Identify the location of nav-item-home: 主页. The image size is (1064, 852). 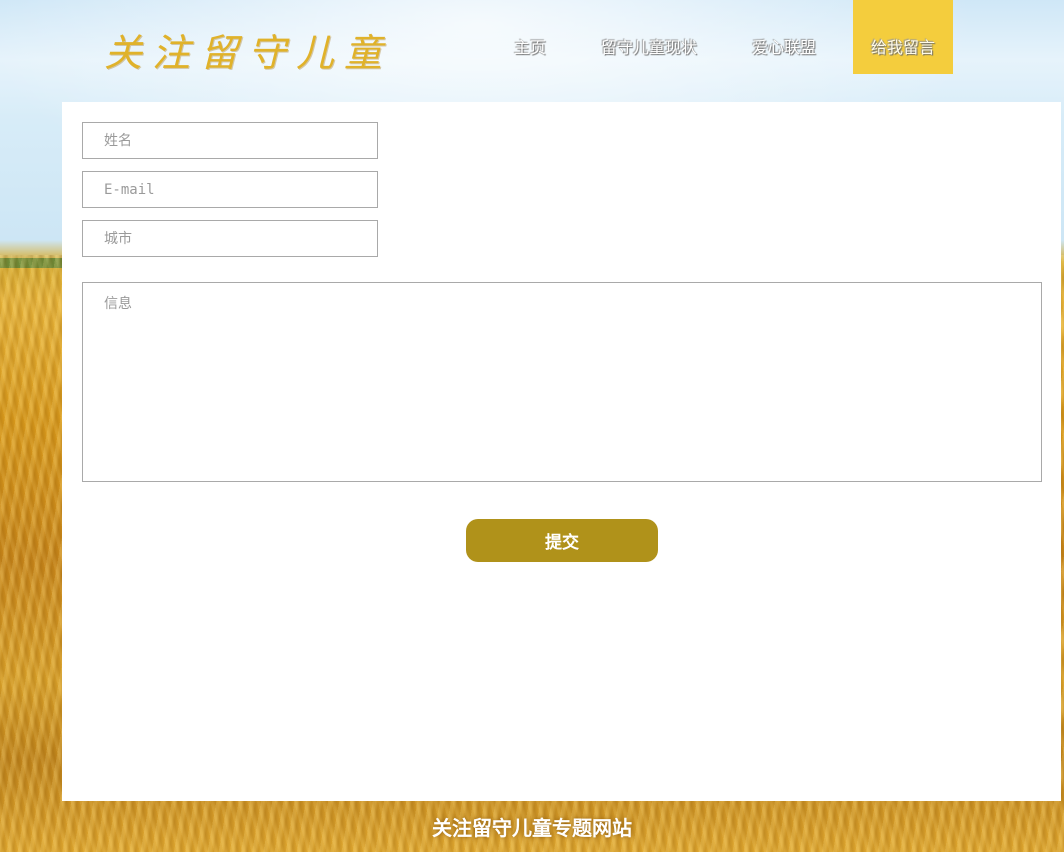
(530, 37).